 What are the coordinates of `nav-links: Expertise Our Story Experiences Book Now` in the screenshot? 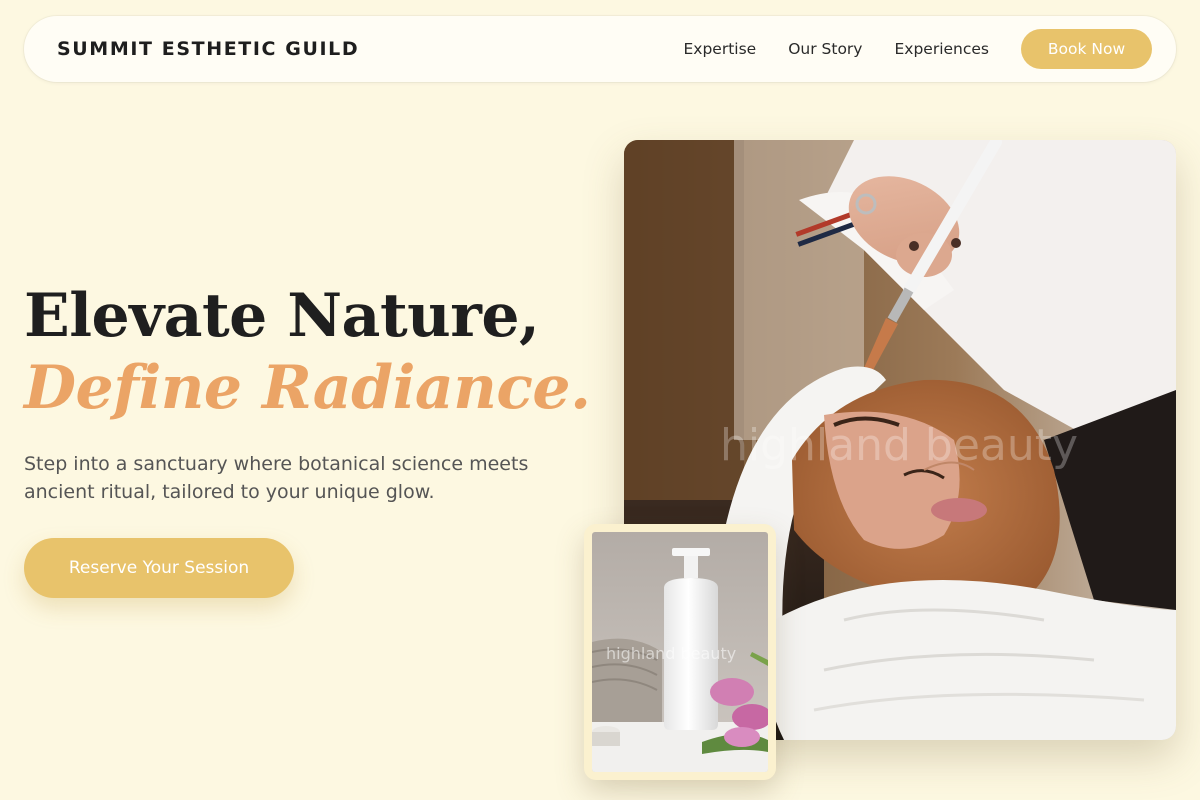 It's located at (917, 49).